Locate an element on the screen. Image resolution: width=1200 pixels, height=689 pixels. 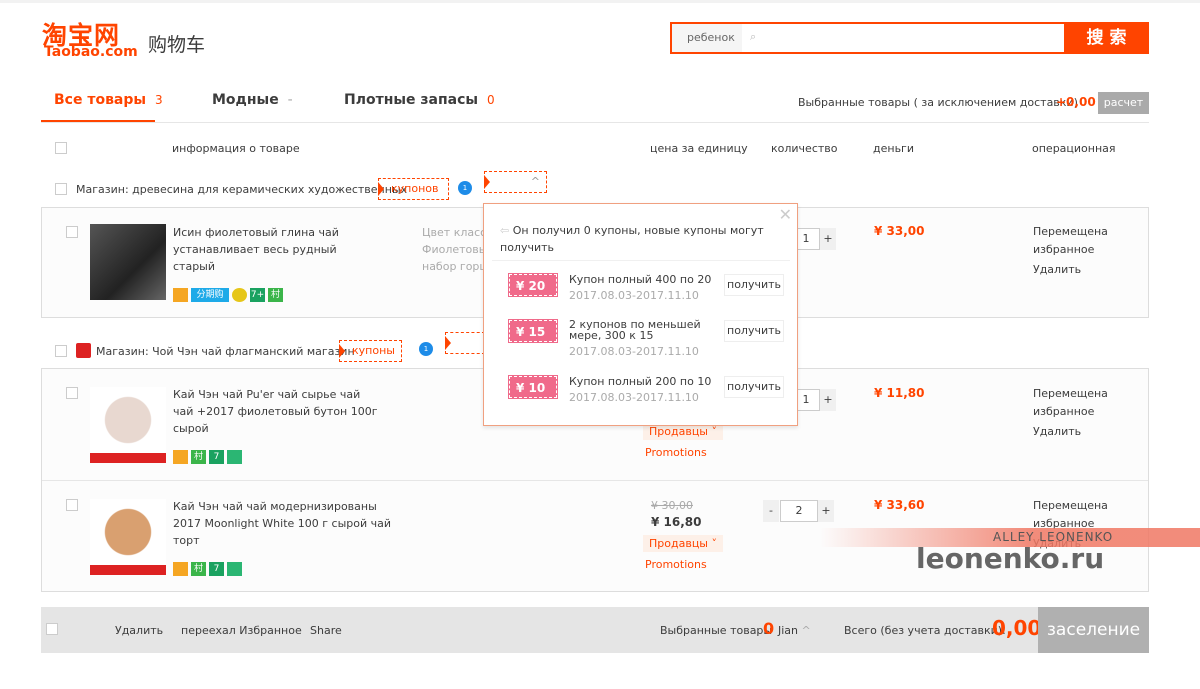
tab-low-stock: Плотные запасы 0 is located at coordinates (419, 100).